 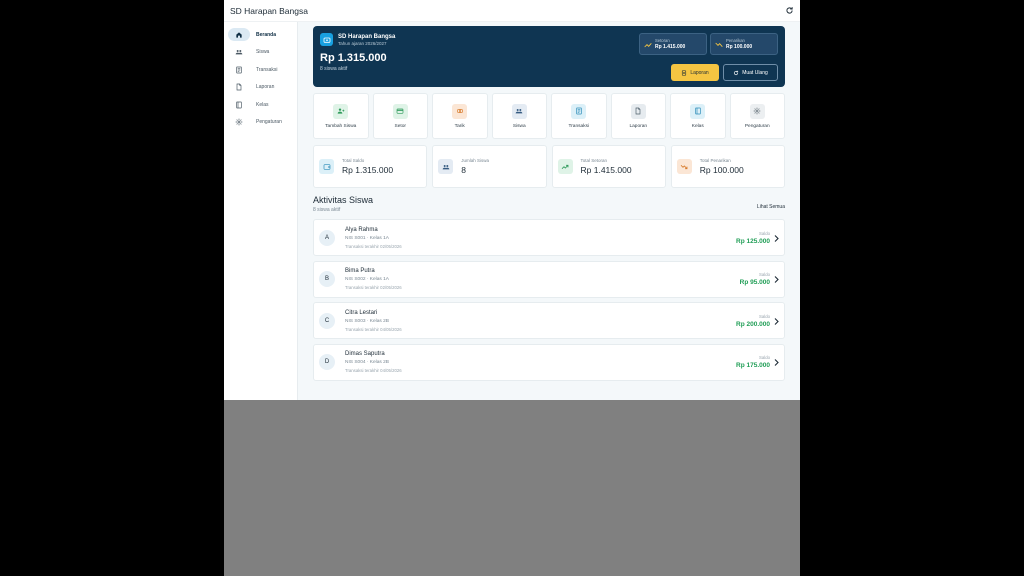 What do you see at coordinates (475, 160) in the screenshot?
I see `stat-label: Jumlah Siswa` at bounding box center [475, 160].